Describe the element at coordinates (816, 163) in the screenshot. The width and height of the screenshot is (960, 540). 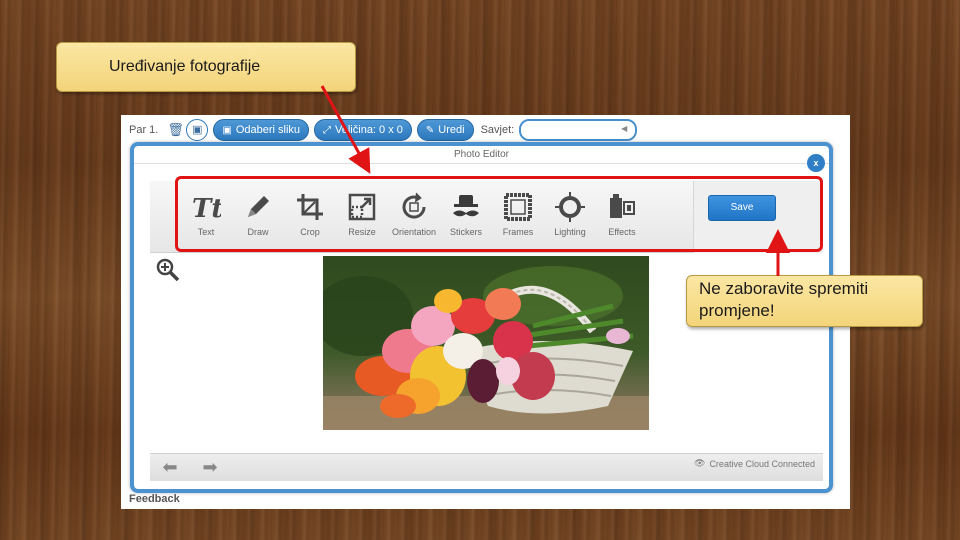
I see `close-button: x` at that location.